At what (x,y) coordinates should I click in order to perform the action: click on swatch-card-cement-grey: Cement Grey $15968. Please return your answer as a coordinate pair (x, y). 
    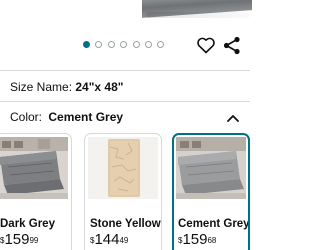
    Looking at the image, I should click on (211, 191).